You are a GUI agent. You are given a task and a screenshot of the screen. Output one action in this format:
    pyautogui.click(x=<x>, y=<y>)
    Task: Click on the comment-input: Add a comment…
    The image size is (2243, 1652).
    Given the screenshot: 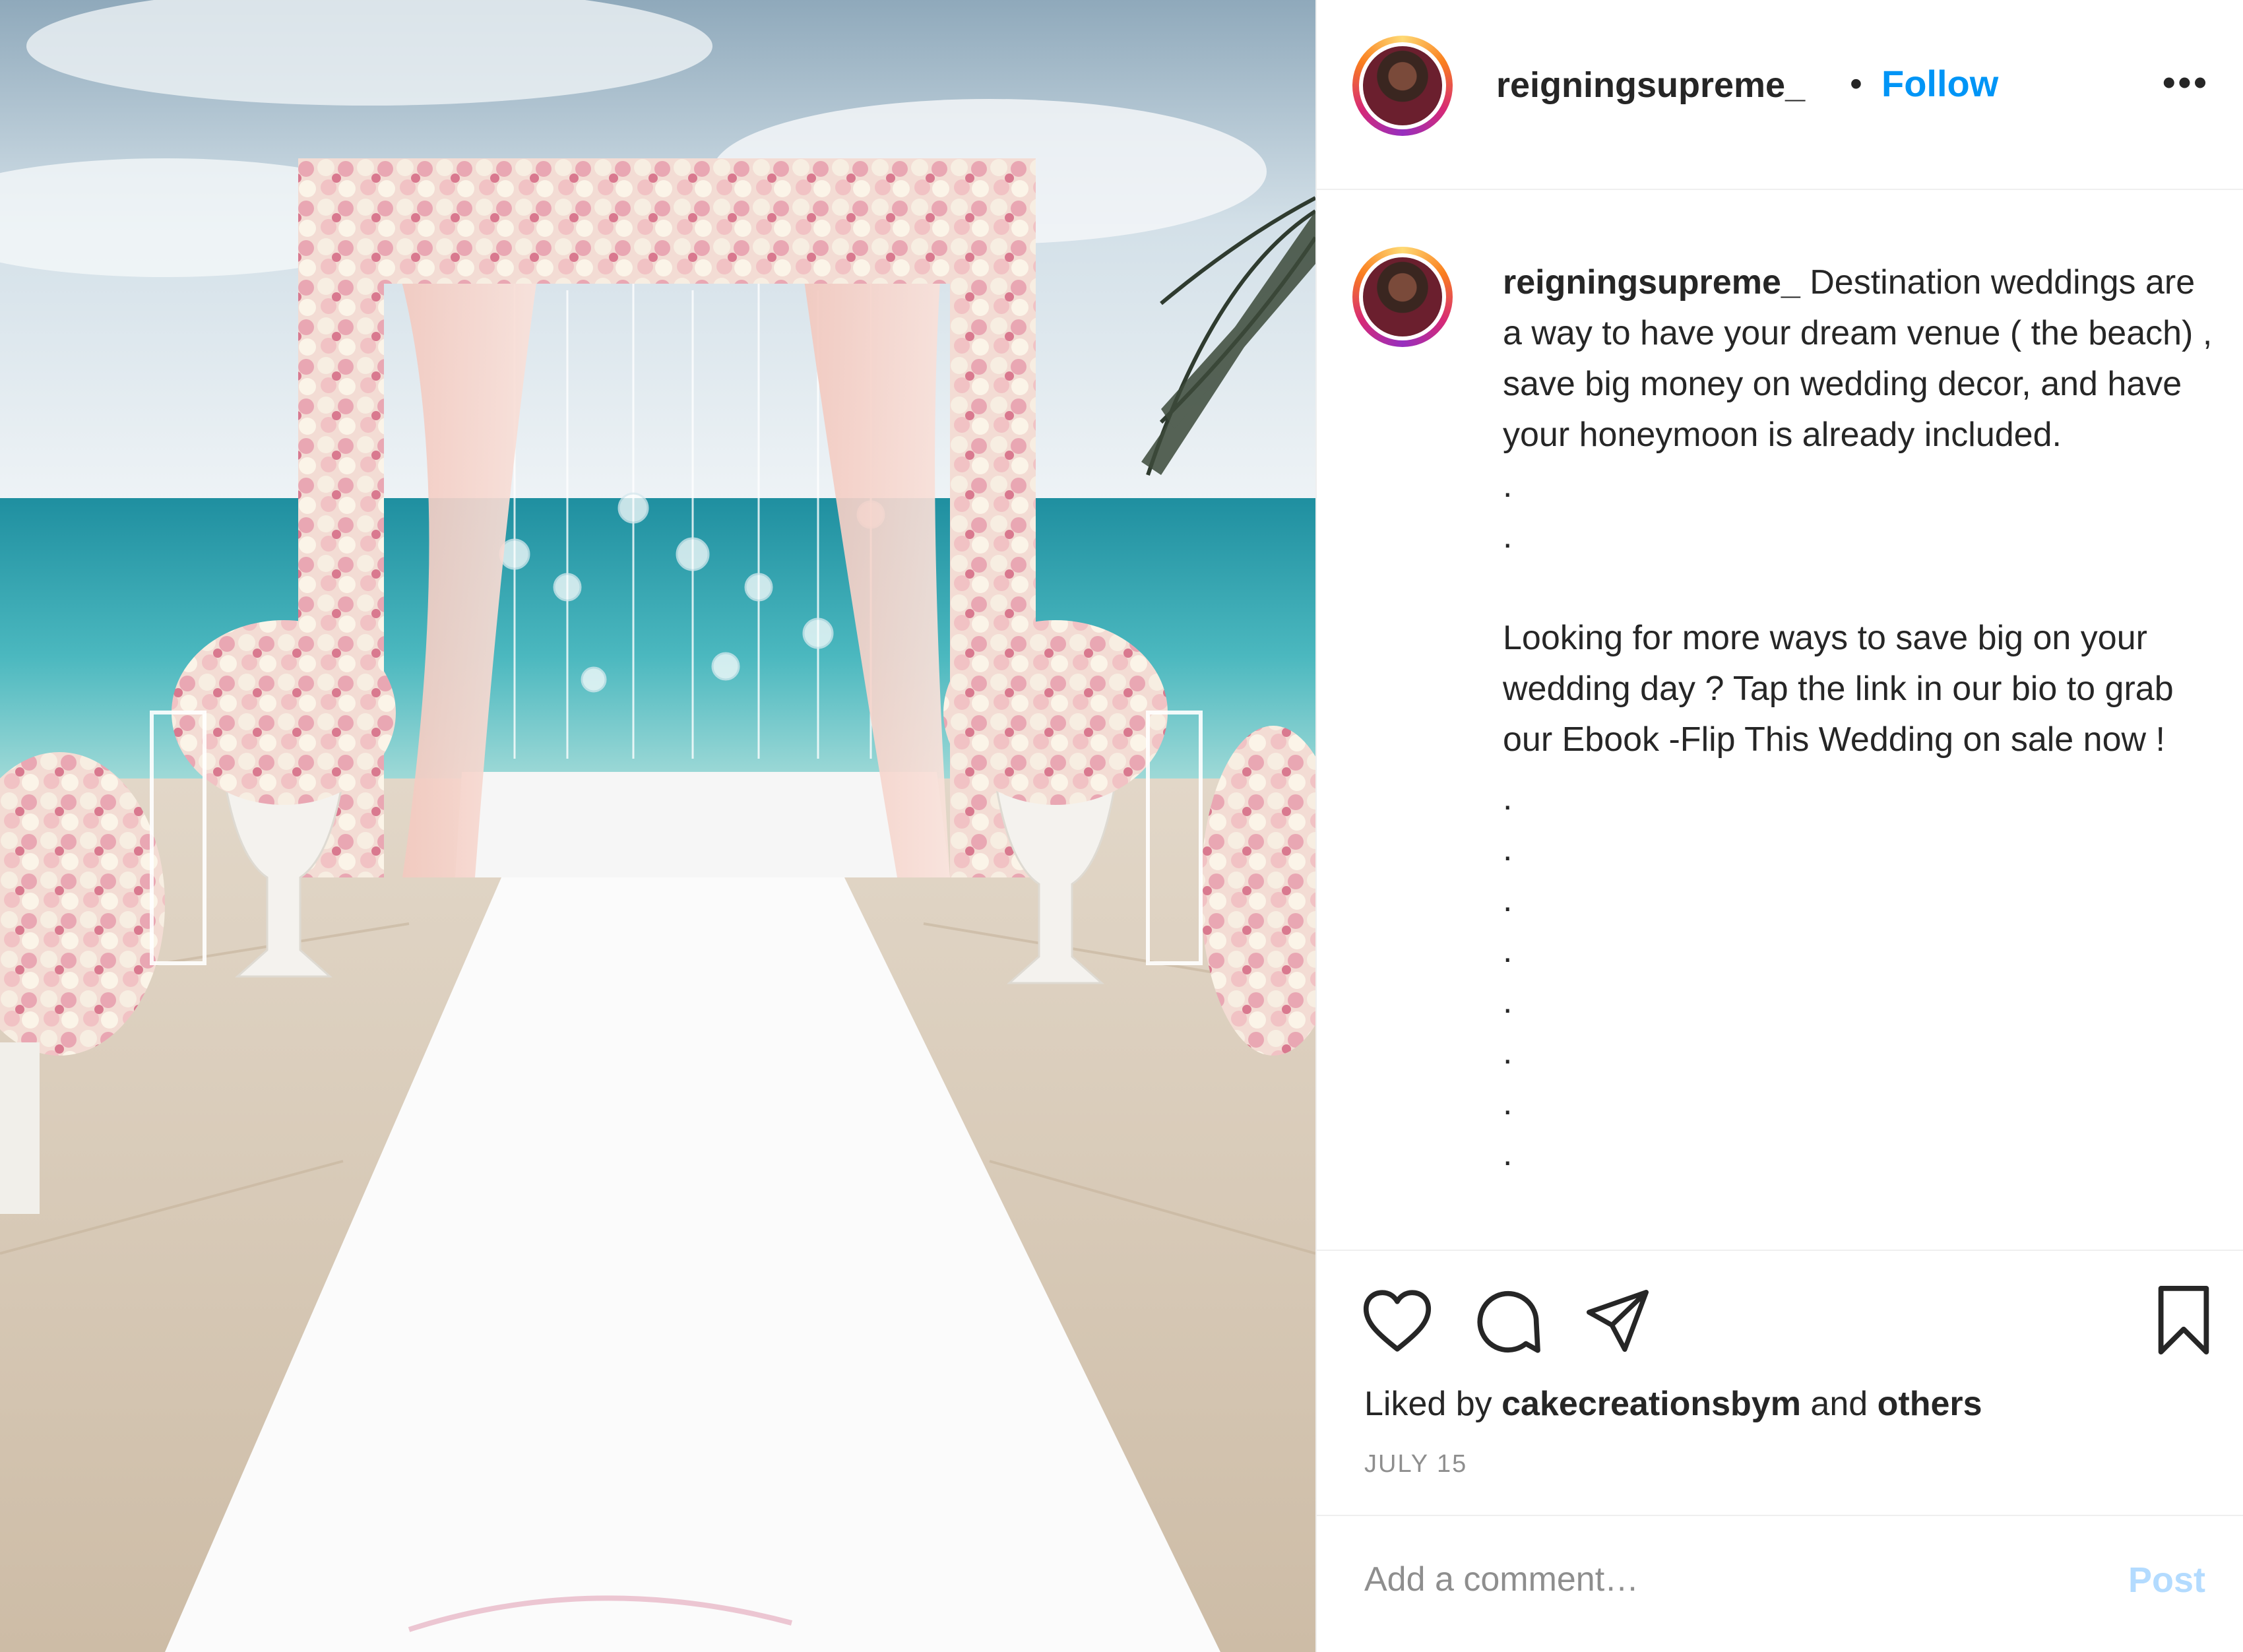 What is the action you would take?
    pyautogui.click(x=1714, y=1579)
    